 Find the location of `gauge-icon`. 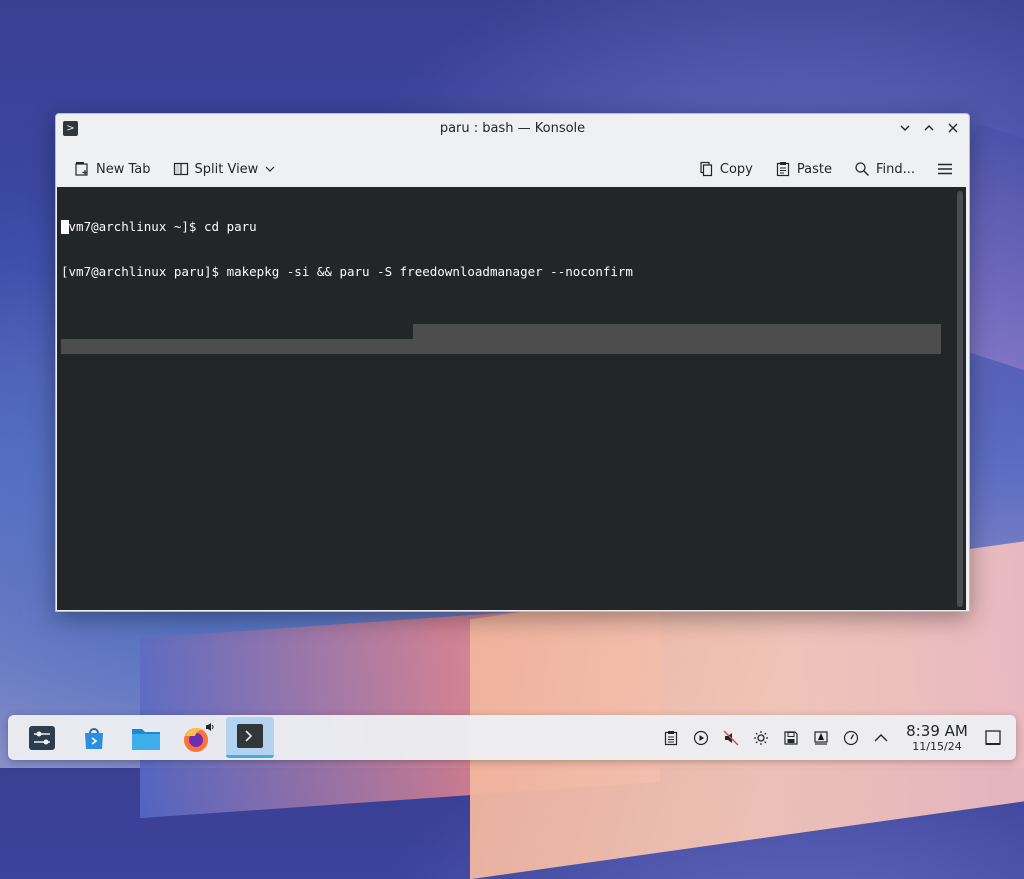

gauge-icon is located at coordinates (851, 737).